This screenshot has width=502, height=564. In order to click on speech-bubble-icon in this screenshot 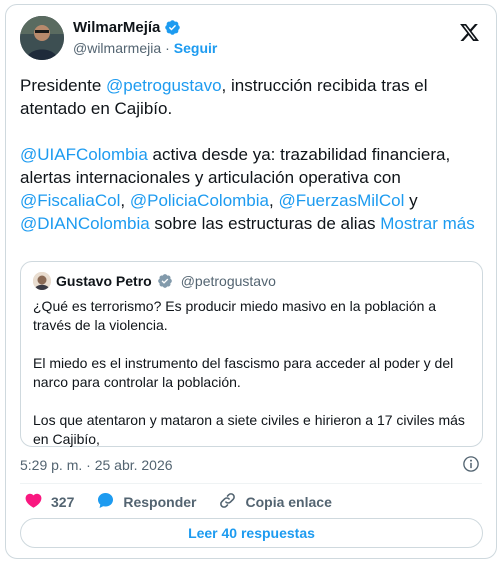, I will do `click(105, 502)`.